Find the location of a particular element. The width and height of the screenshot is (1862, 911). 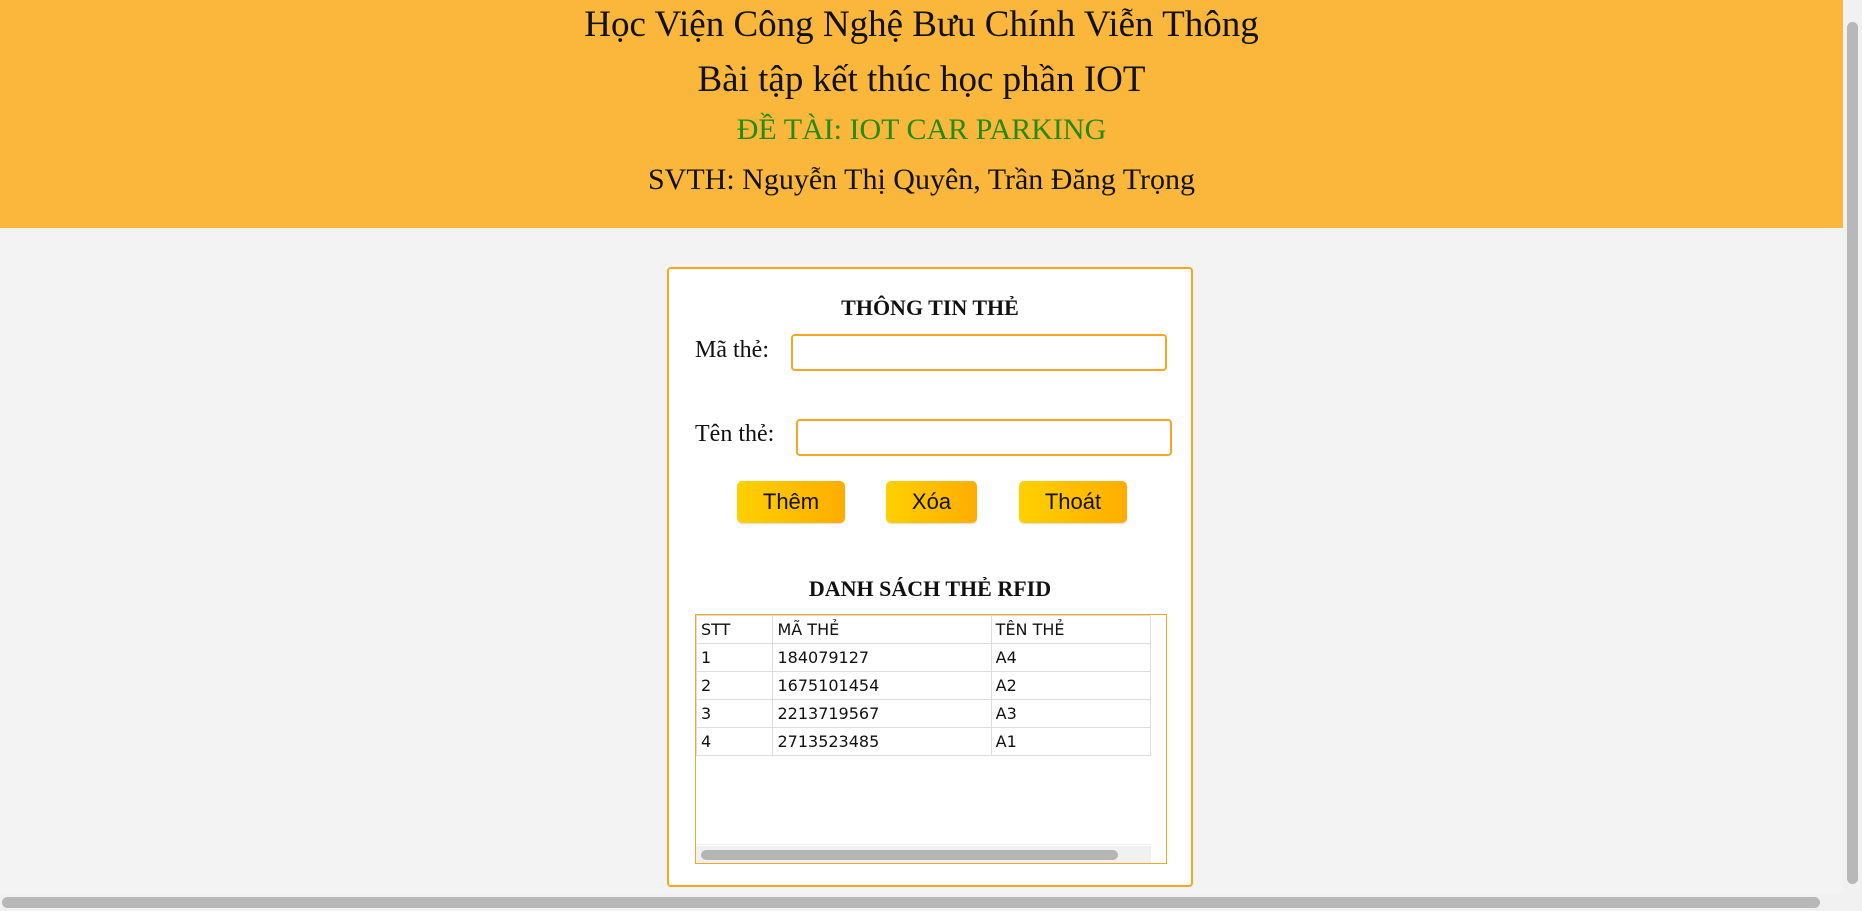

cell-ten-the: A3 is located at coordinates (1070, 713).